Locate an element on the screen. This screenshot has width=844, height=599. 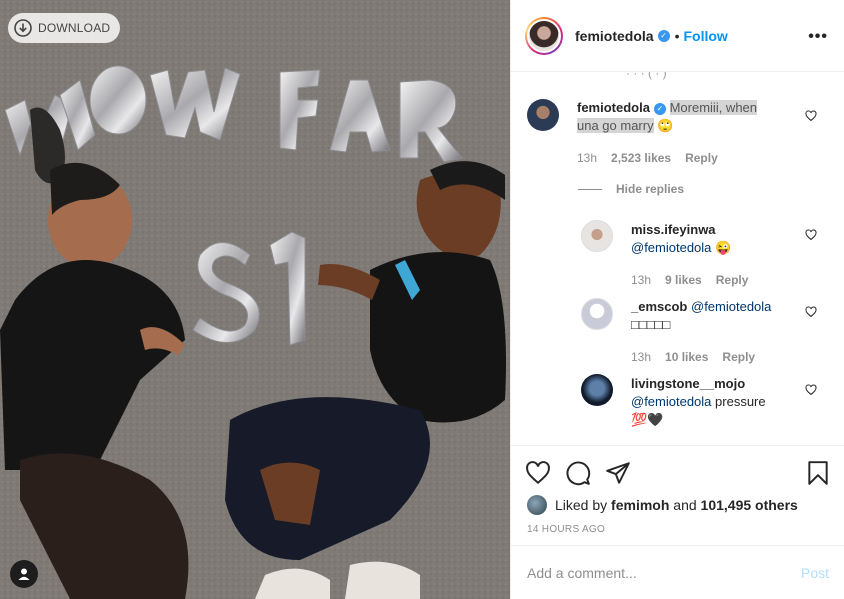
liked-by-summary: Liked by femimoh and 101,495 others is located at coordinates (662, 505).